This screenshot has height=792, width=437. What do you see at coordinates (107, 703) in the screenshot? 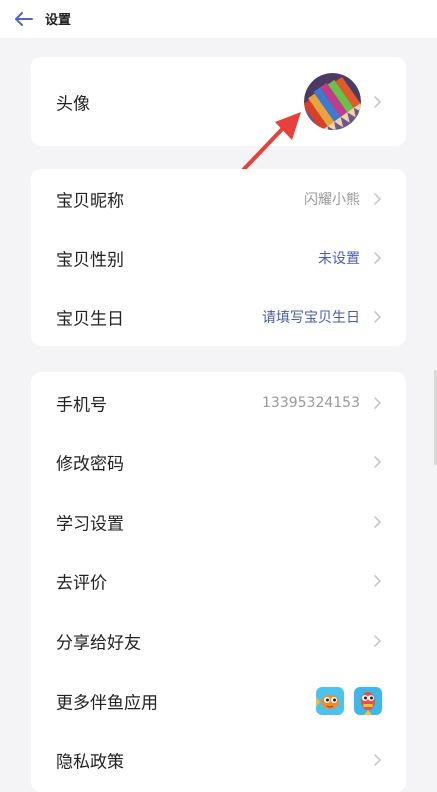
I see `more-apps-label: 更多伴鱼应用` at bounding box center [107, 703].